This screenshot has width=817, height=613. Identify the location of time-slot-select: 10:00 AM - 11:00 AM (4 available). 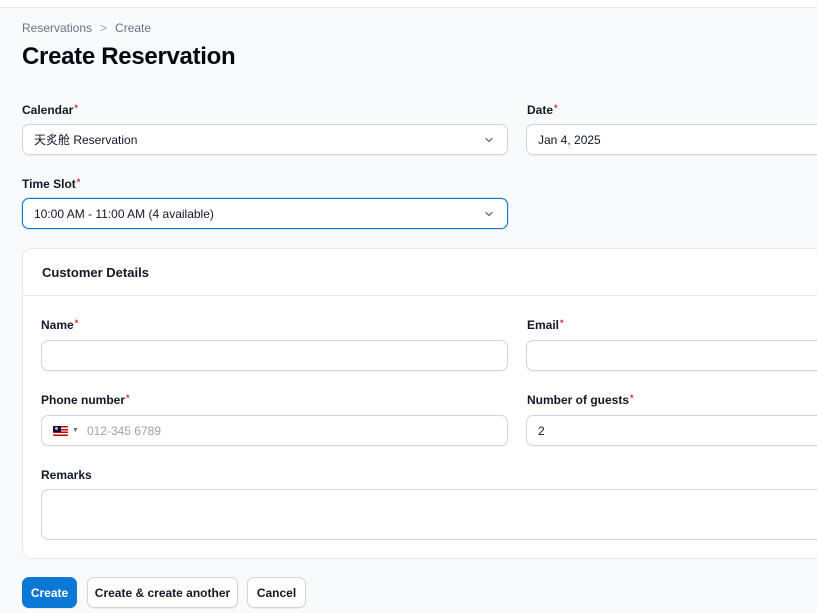
(265, 213).